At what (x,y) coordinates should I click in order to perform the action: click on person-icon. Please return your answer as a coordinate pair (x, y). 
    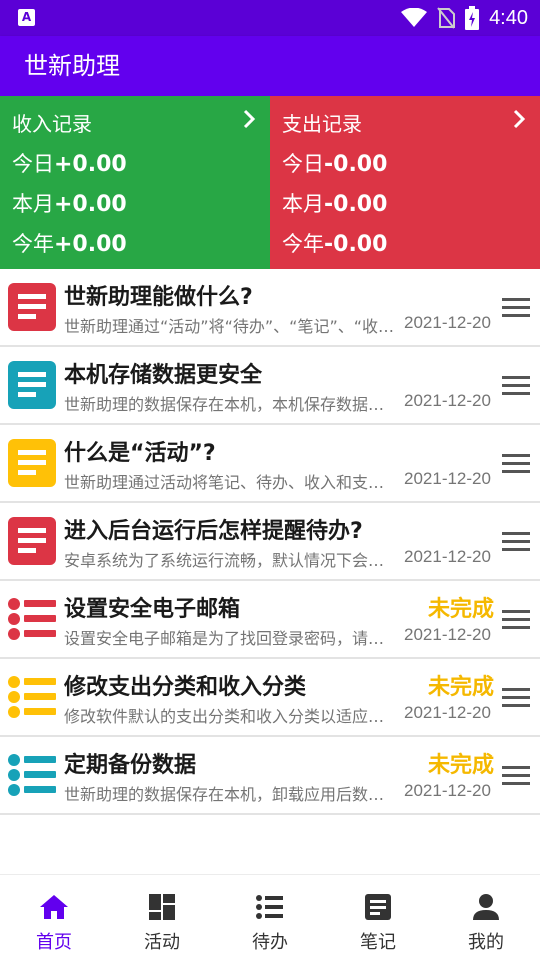
    Looking at the image, I should click on (486, 907).